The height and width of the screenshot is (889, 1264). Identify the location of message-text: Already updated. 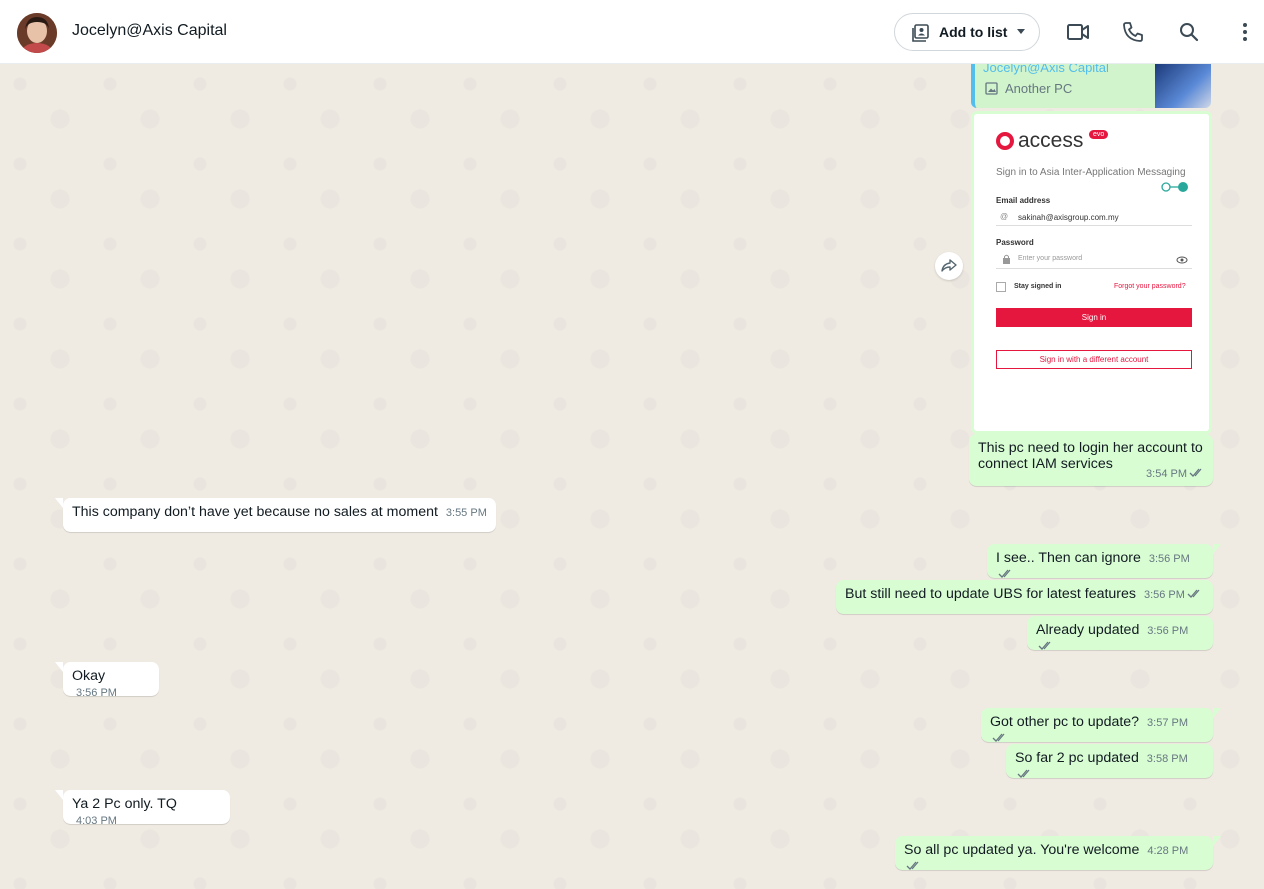
(1088, 630).